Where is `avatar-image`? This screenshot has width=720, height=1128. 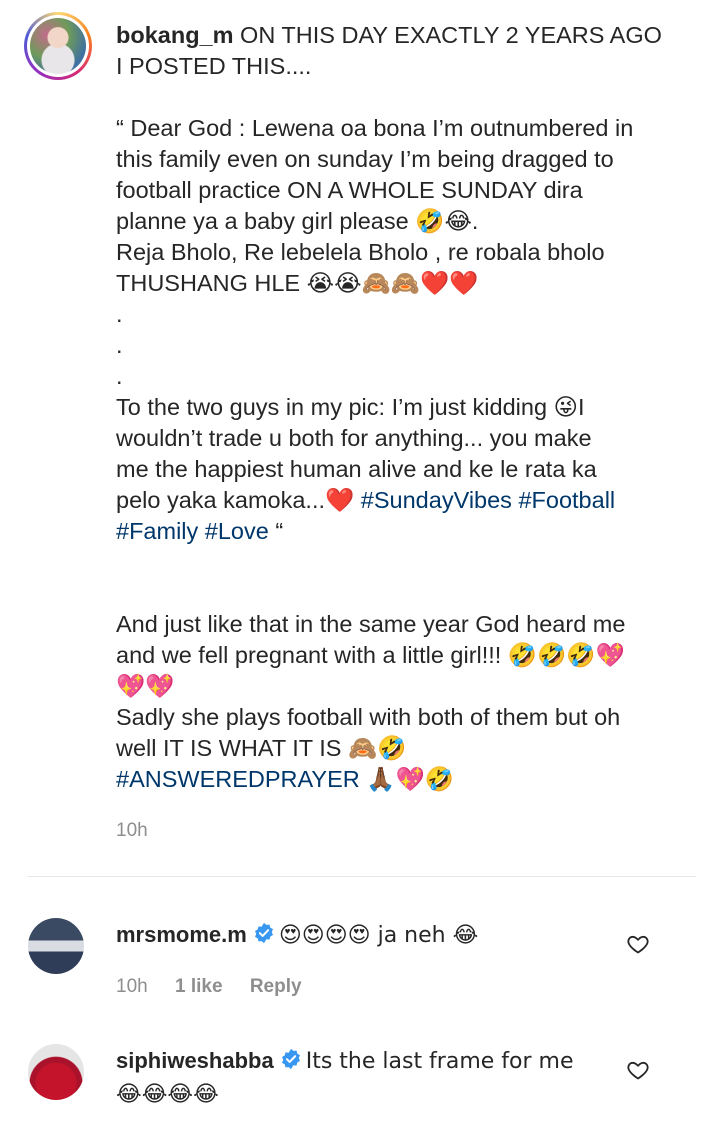
avatar-image is located at coordinates (58, 46).